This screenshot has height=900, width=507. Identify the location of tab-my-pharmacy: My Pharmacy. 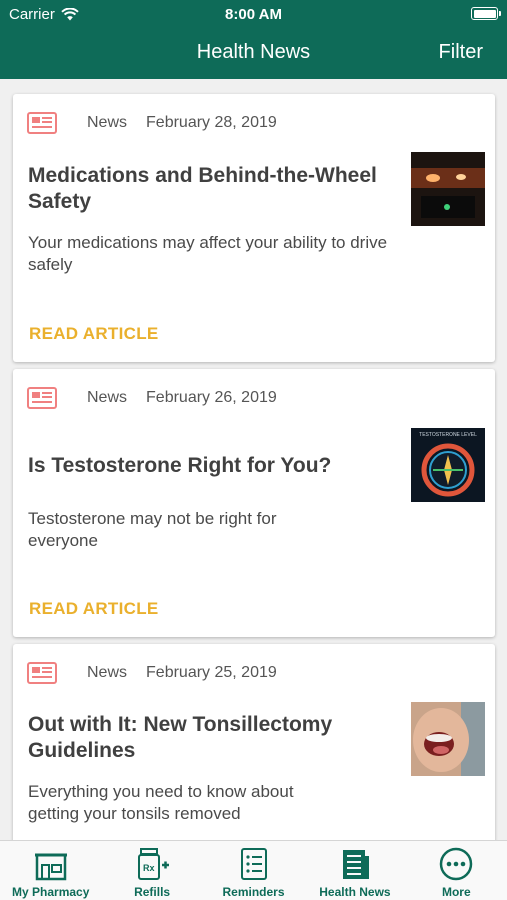
(50, 870).